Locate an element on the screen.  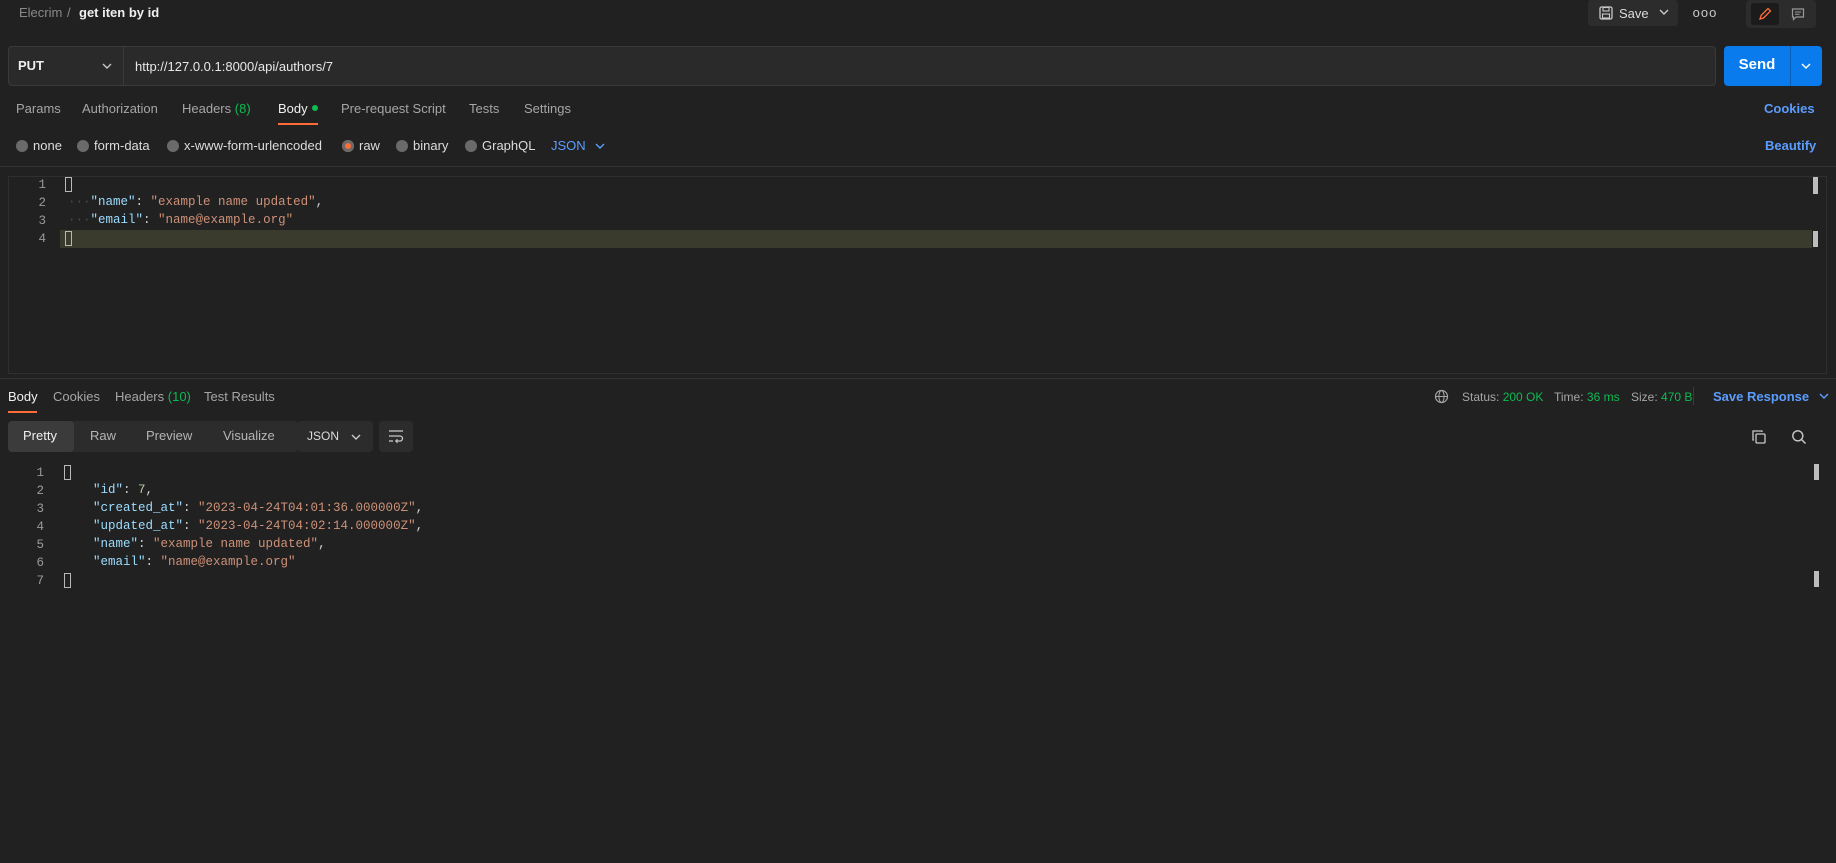
tab-headers-label: Headers is located at coordinates (207, 108).